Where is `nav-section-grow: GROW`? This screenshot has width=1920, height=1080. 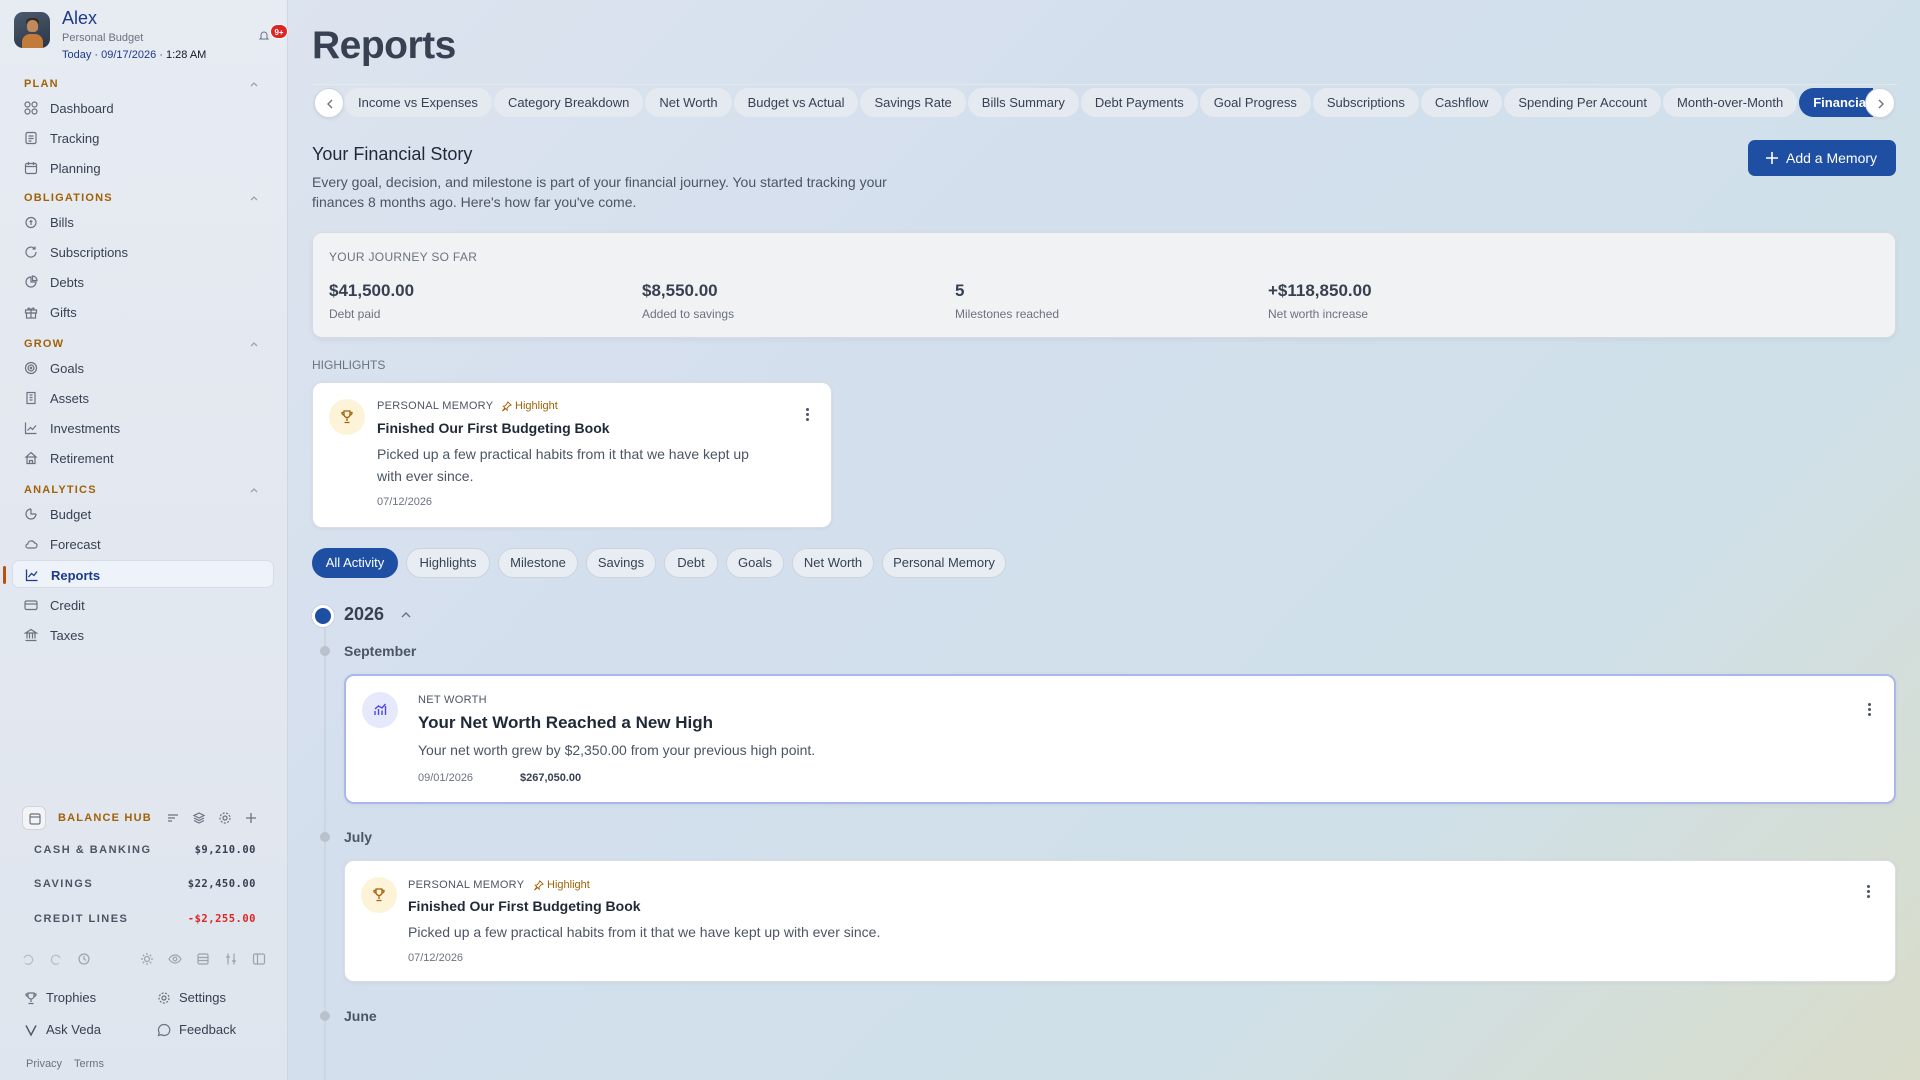
nav-section-grow: GROW is located at coordinates (44, 344).